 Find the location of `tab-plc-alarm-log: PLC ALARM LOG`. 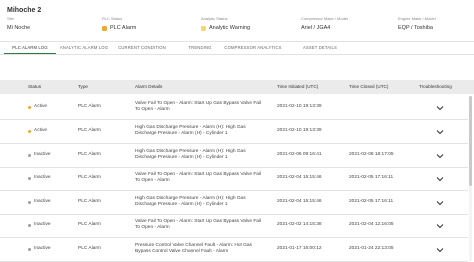

tab-plc-alarm-log: PLC ALARM LOG is located at coordinates (30, 48).